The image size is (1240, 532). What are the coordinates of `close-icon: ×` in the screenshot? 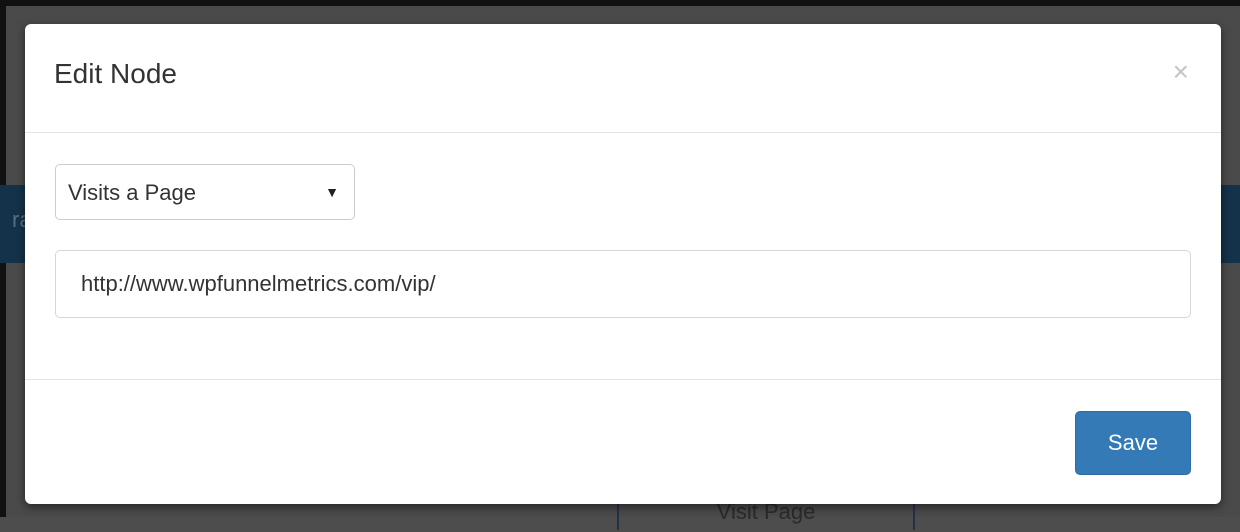 It's located at (1181, 72).